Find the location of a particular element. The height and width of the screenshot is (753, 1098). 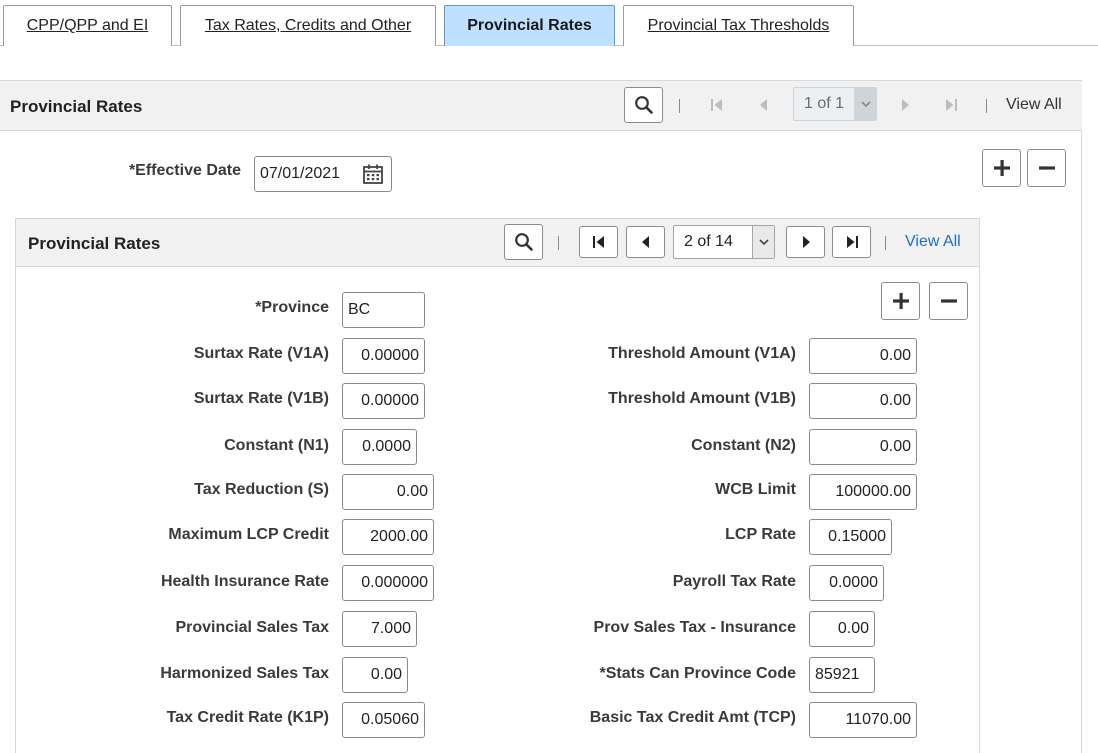

tab-provincial-tax-thresholds: Provincial Tax Thresholds is located at coordinates (738, 25).